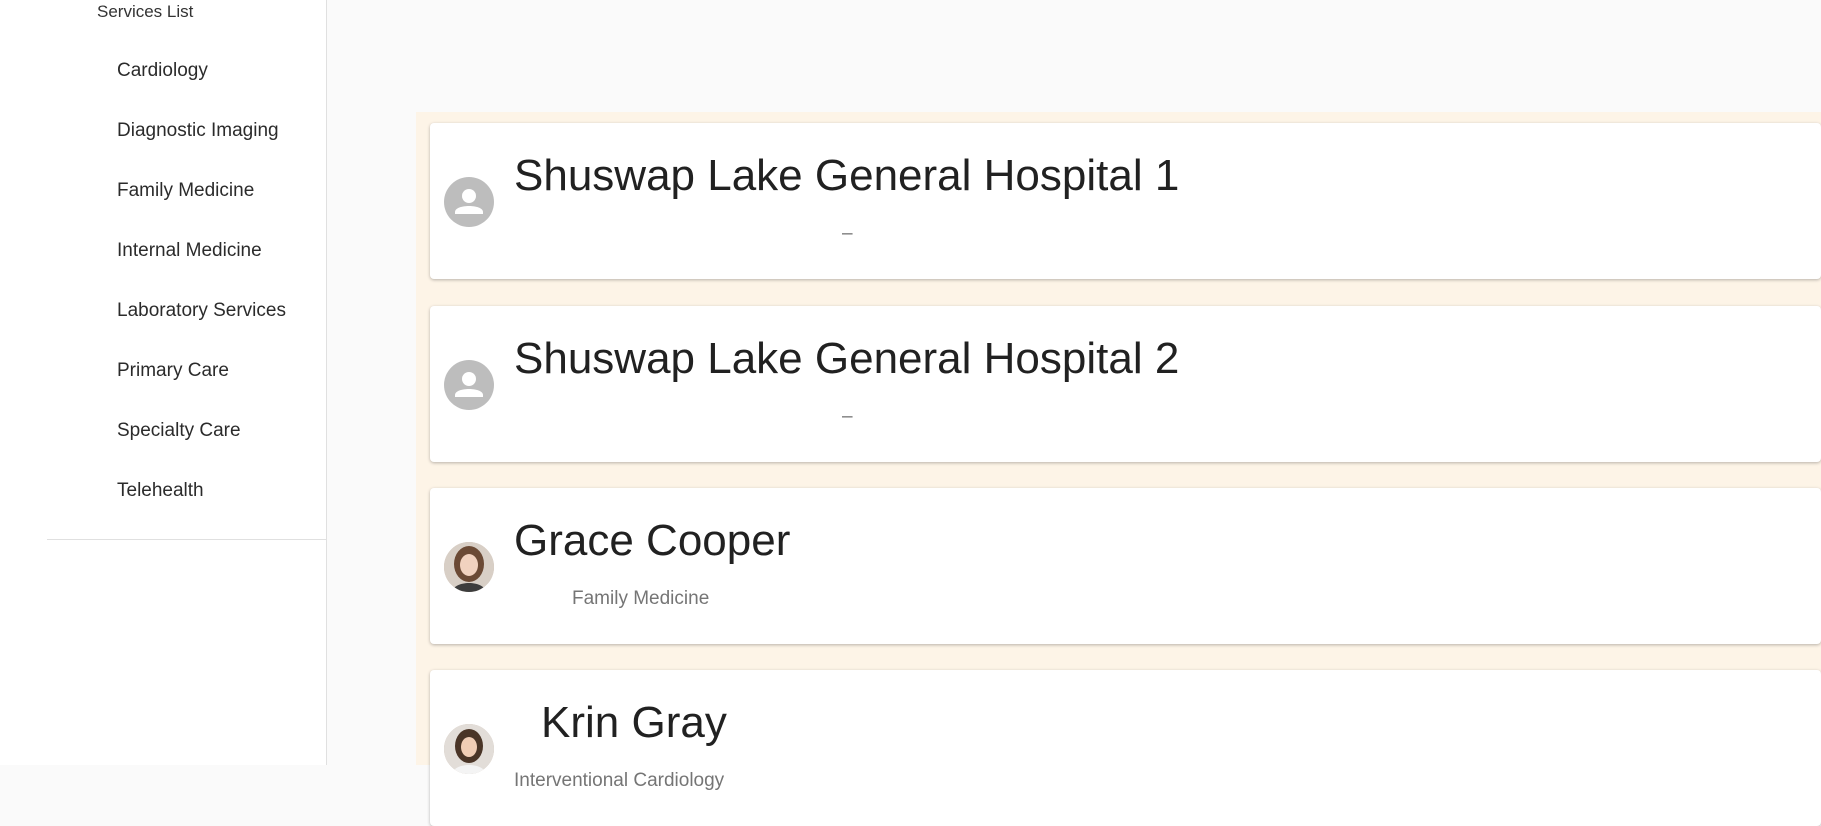 This screenshot has width=1821, height=826. What do you see at coordinates (163, 191) in the screenshot?
I see `sidebar-item-family-medicine: Family Medicine` at bounding box center [163, 191].